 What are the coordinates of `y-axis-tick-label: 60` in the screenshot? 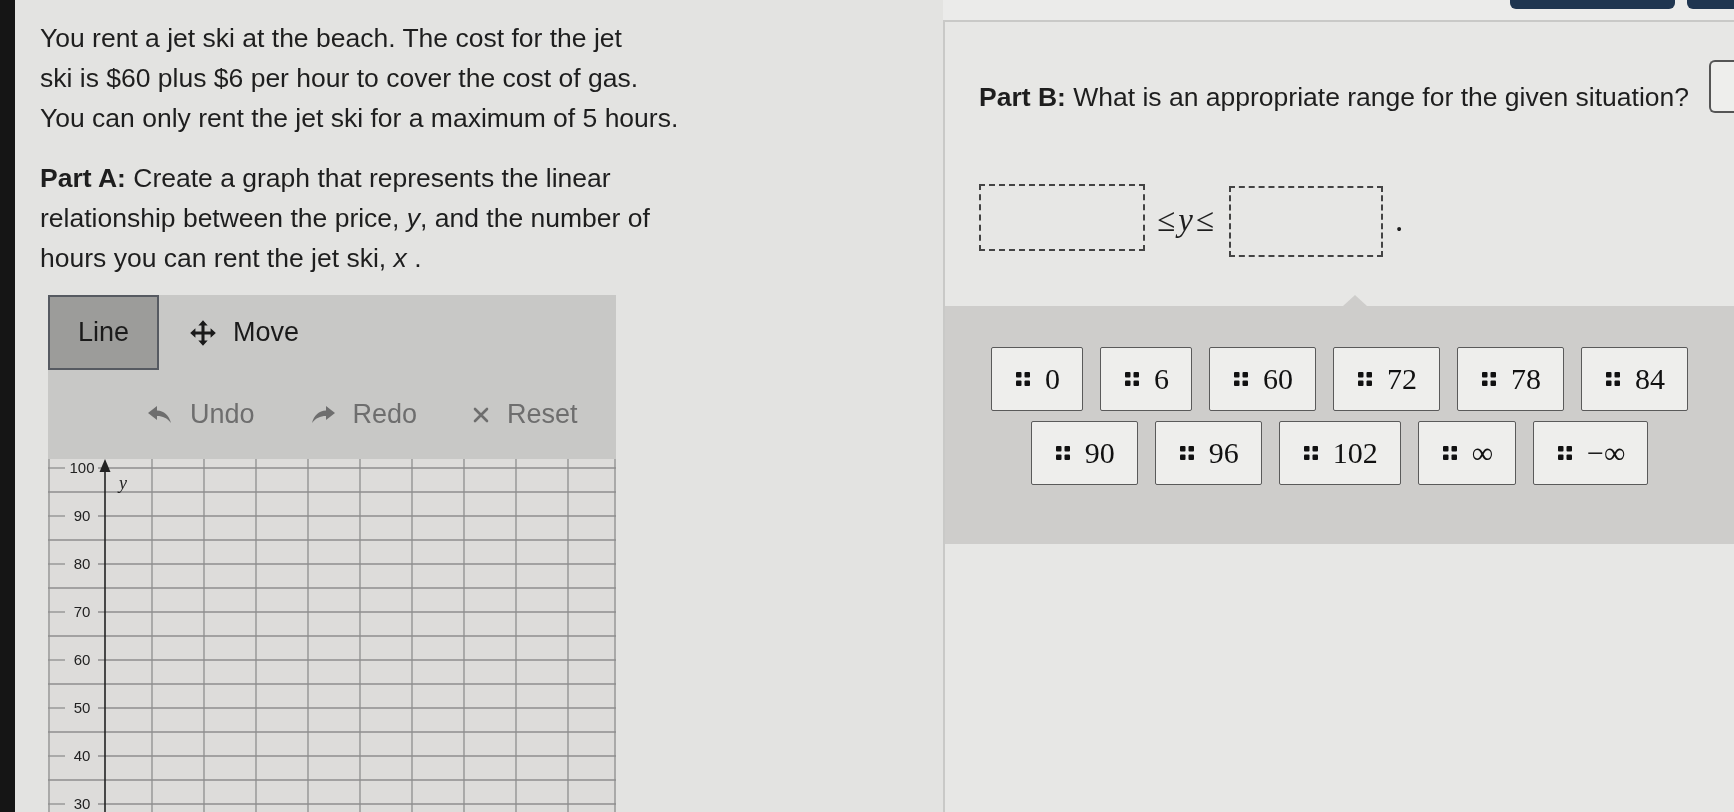 It's located at (82, 659).